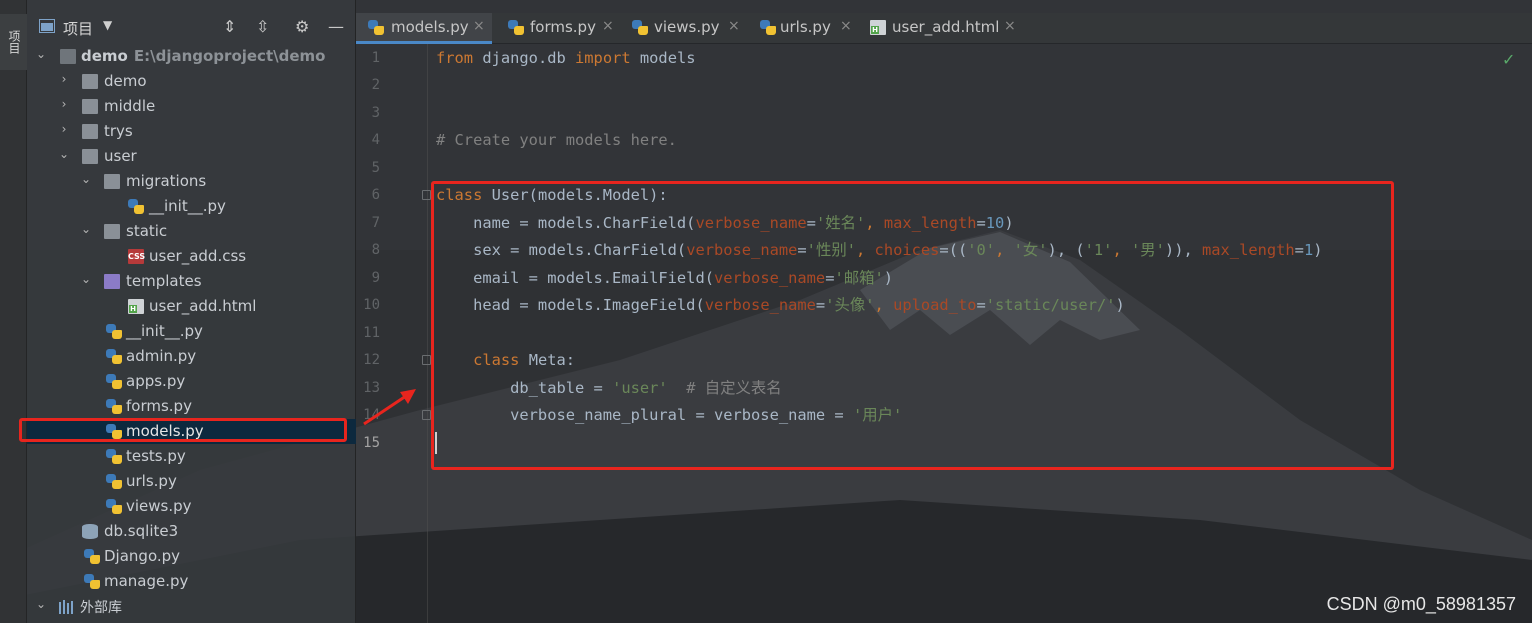 The height and width of the screenshot is (623, 1532). Describe the element at coordinates (524, 58) in the screenshot. I see `code-text: django.db` at that location.